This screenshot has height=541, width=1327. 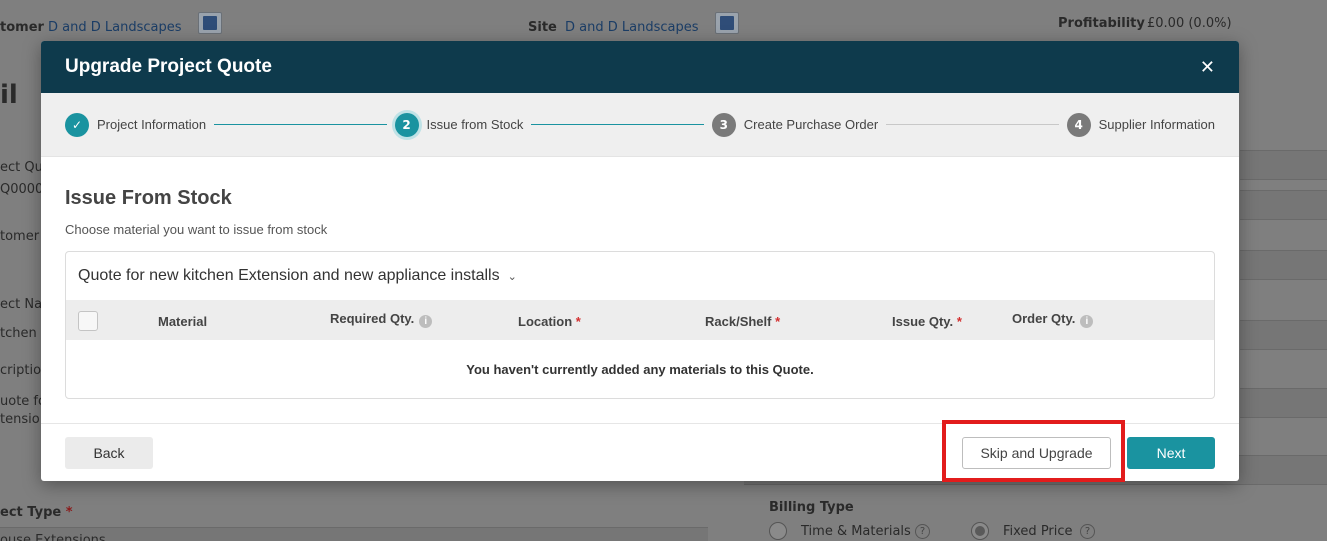 I want to click on column-issue-qty: Issue Qty. *, so click(x=927, y=321).